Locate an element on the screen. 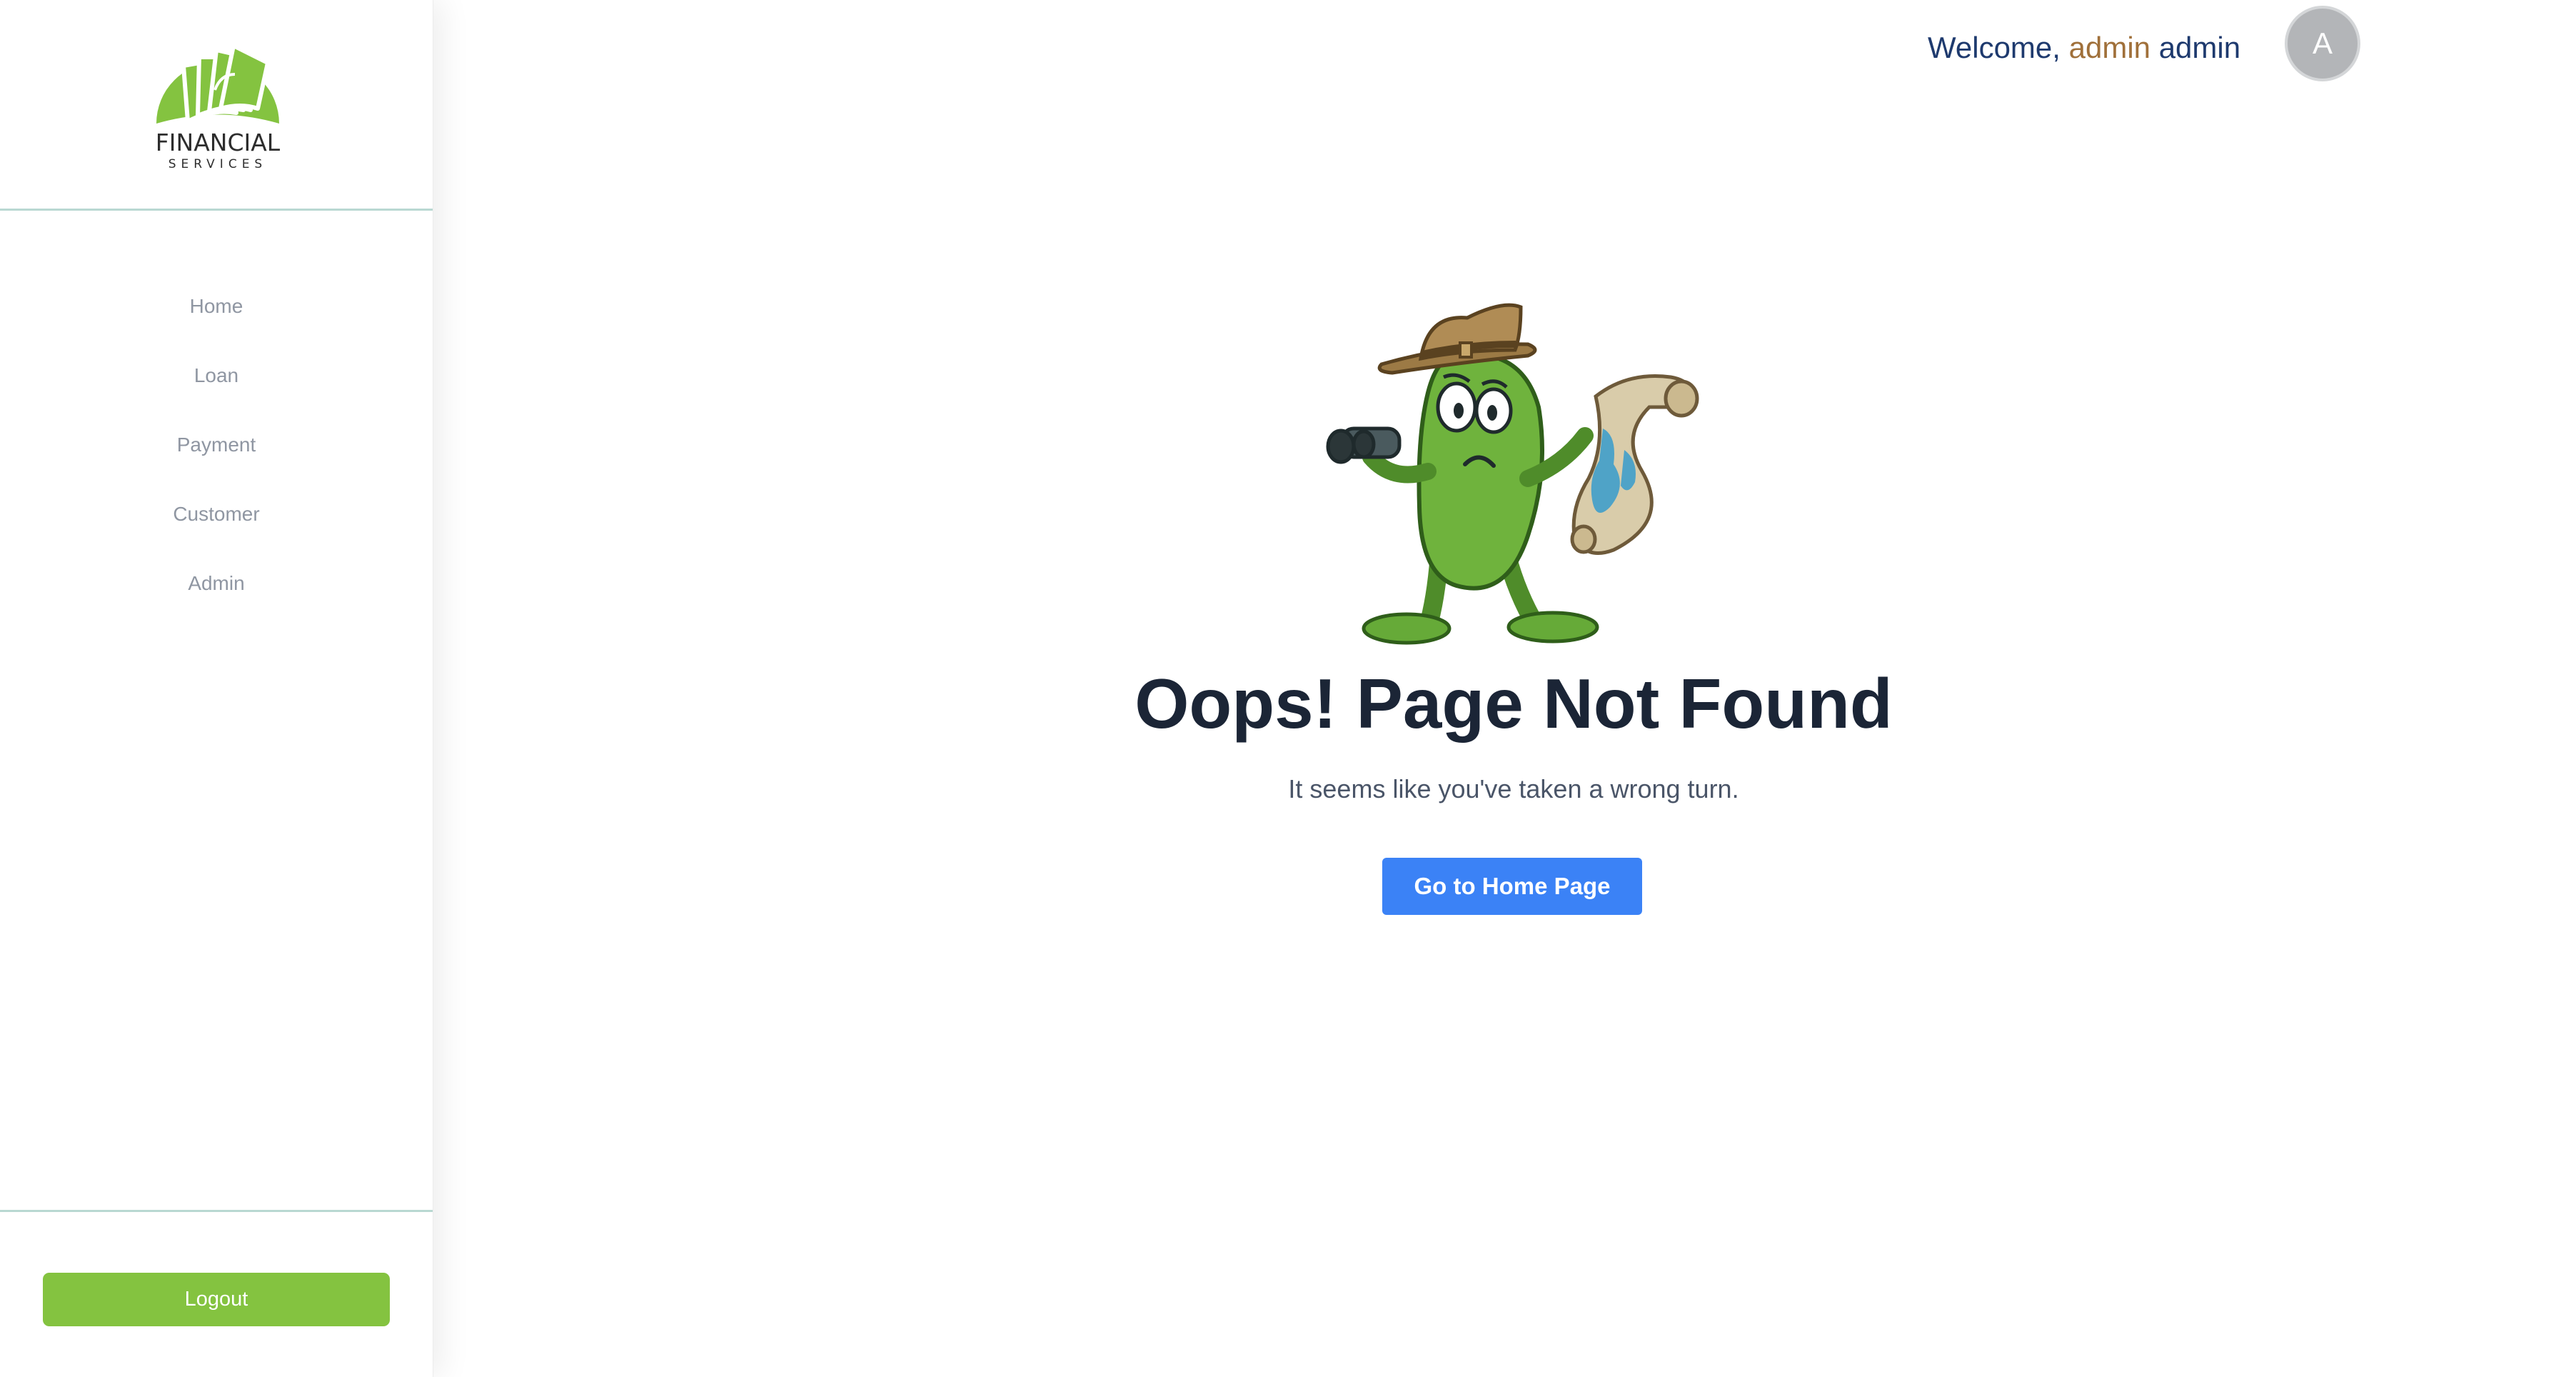 Image resolution: width=2576 pixels, height=1377 pixels. page-subtitle: It seems like you've taken a wrong turn. is located at coordinates (1513, 788).